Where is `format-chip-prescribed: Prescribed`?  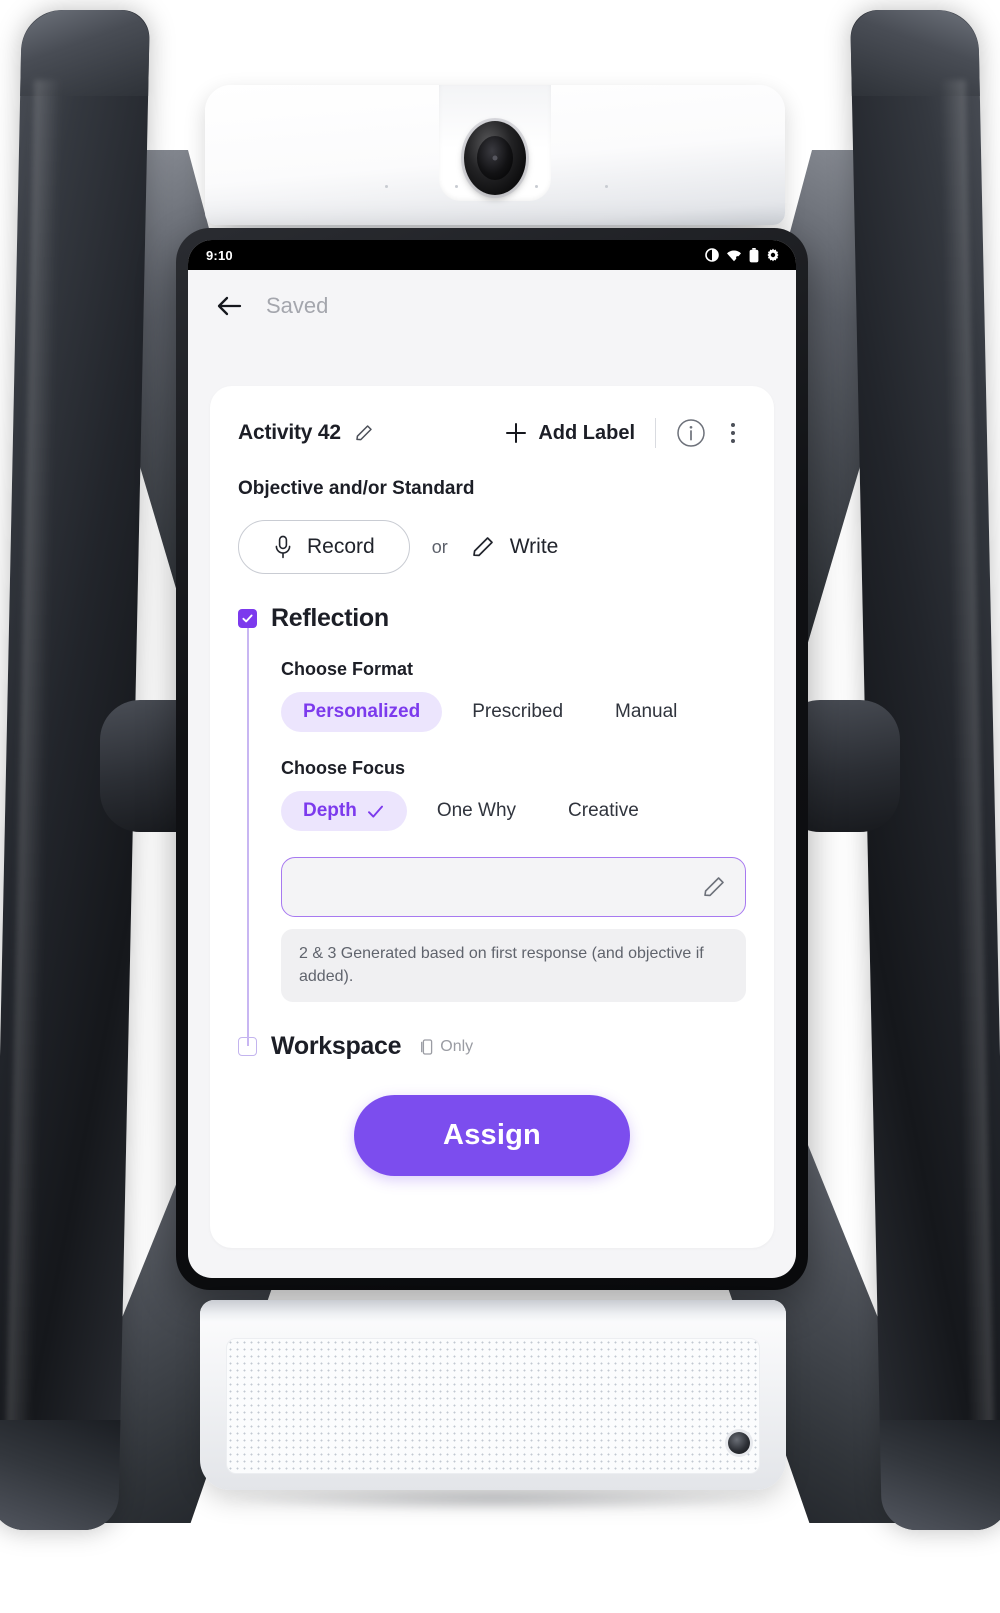 format-chip-prescribed: Prescribed is located at coordinates (517, 712).